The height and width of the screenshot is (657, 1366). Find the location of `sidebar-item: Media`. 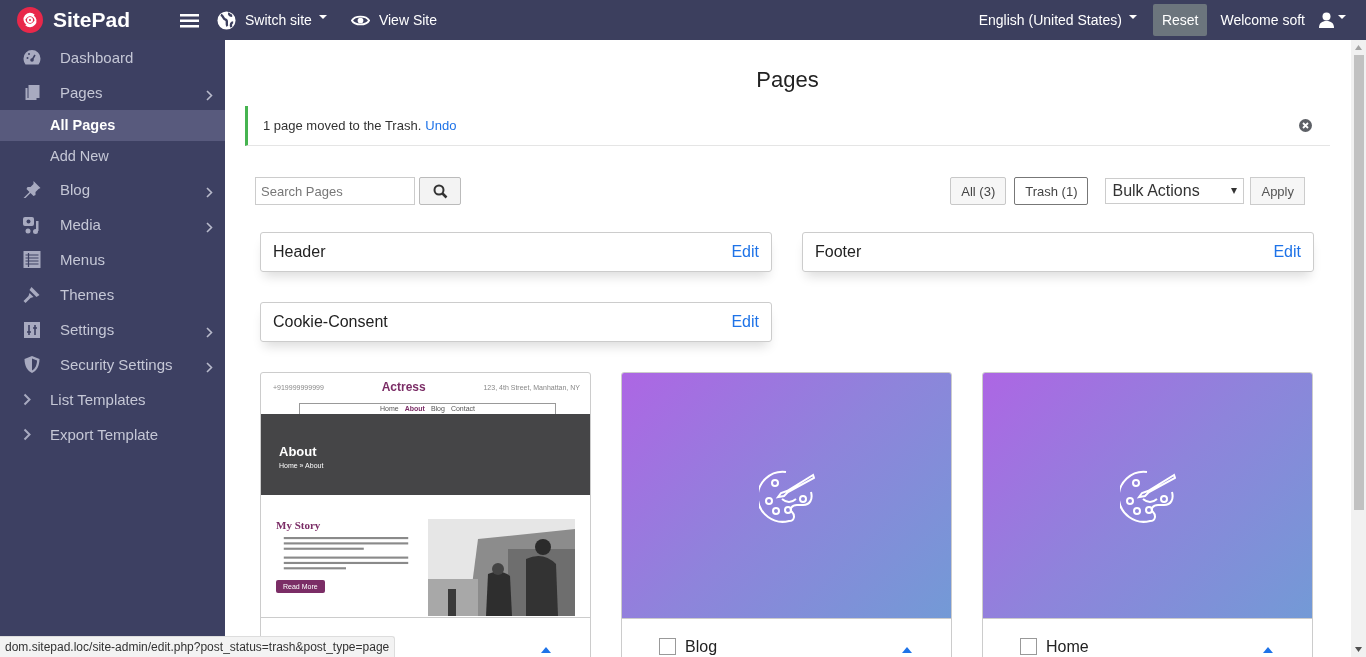

sidebar-item: Media is located at coordinates (112, 224).